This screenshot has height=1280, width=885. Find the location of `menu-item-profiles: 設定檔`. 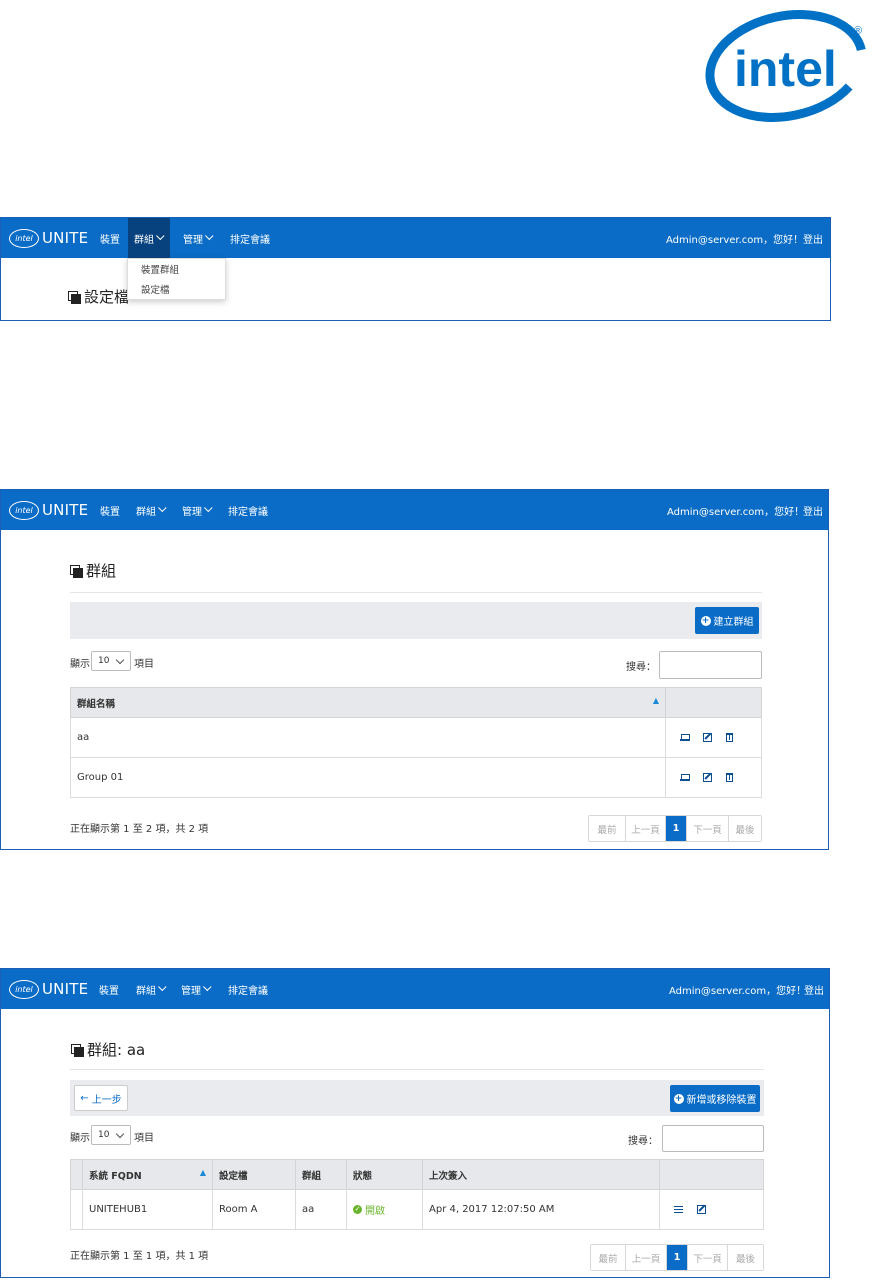

menu-item-profiles: 設定檔 is located at coordinates (176, 289).